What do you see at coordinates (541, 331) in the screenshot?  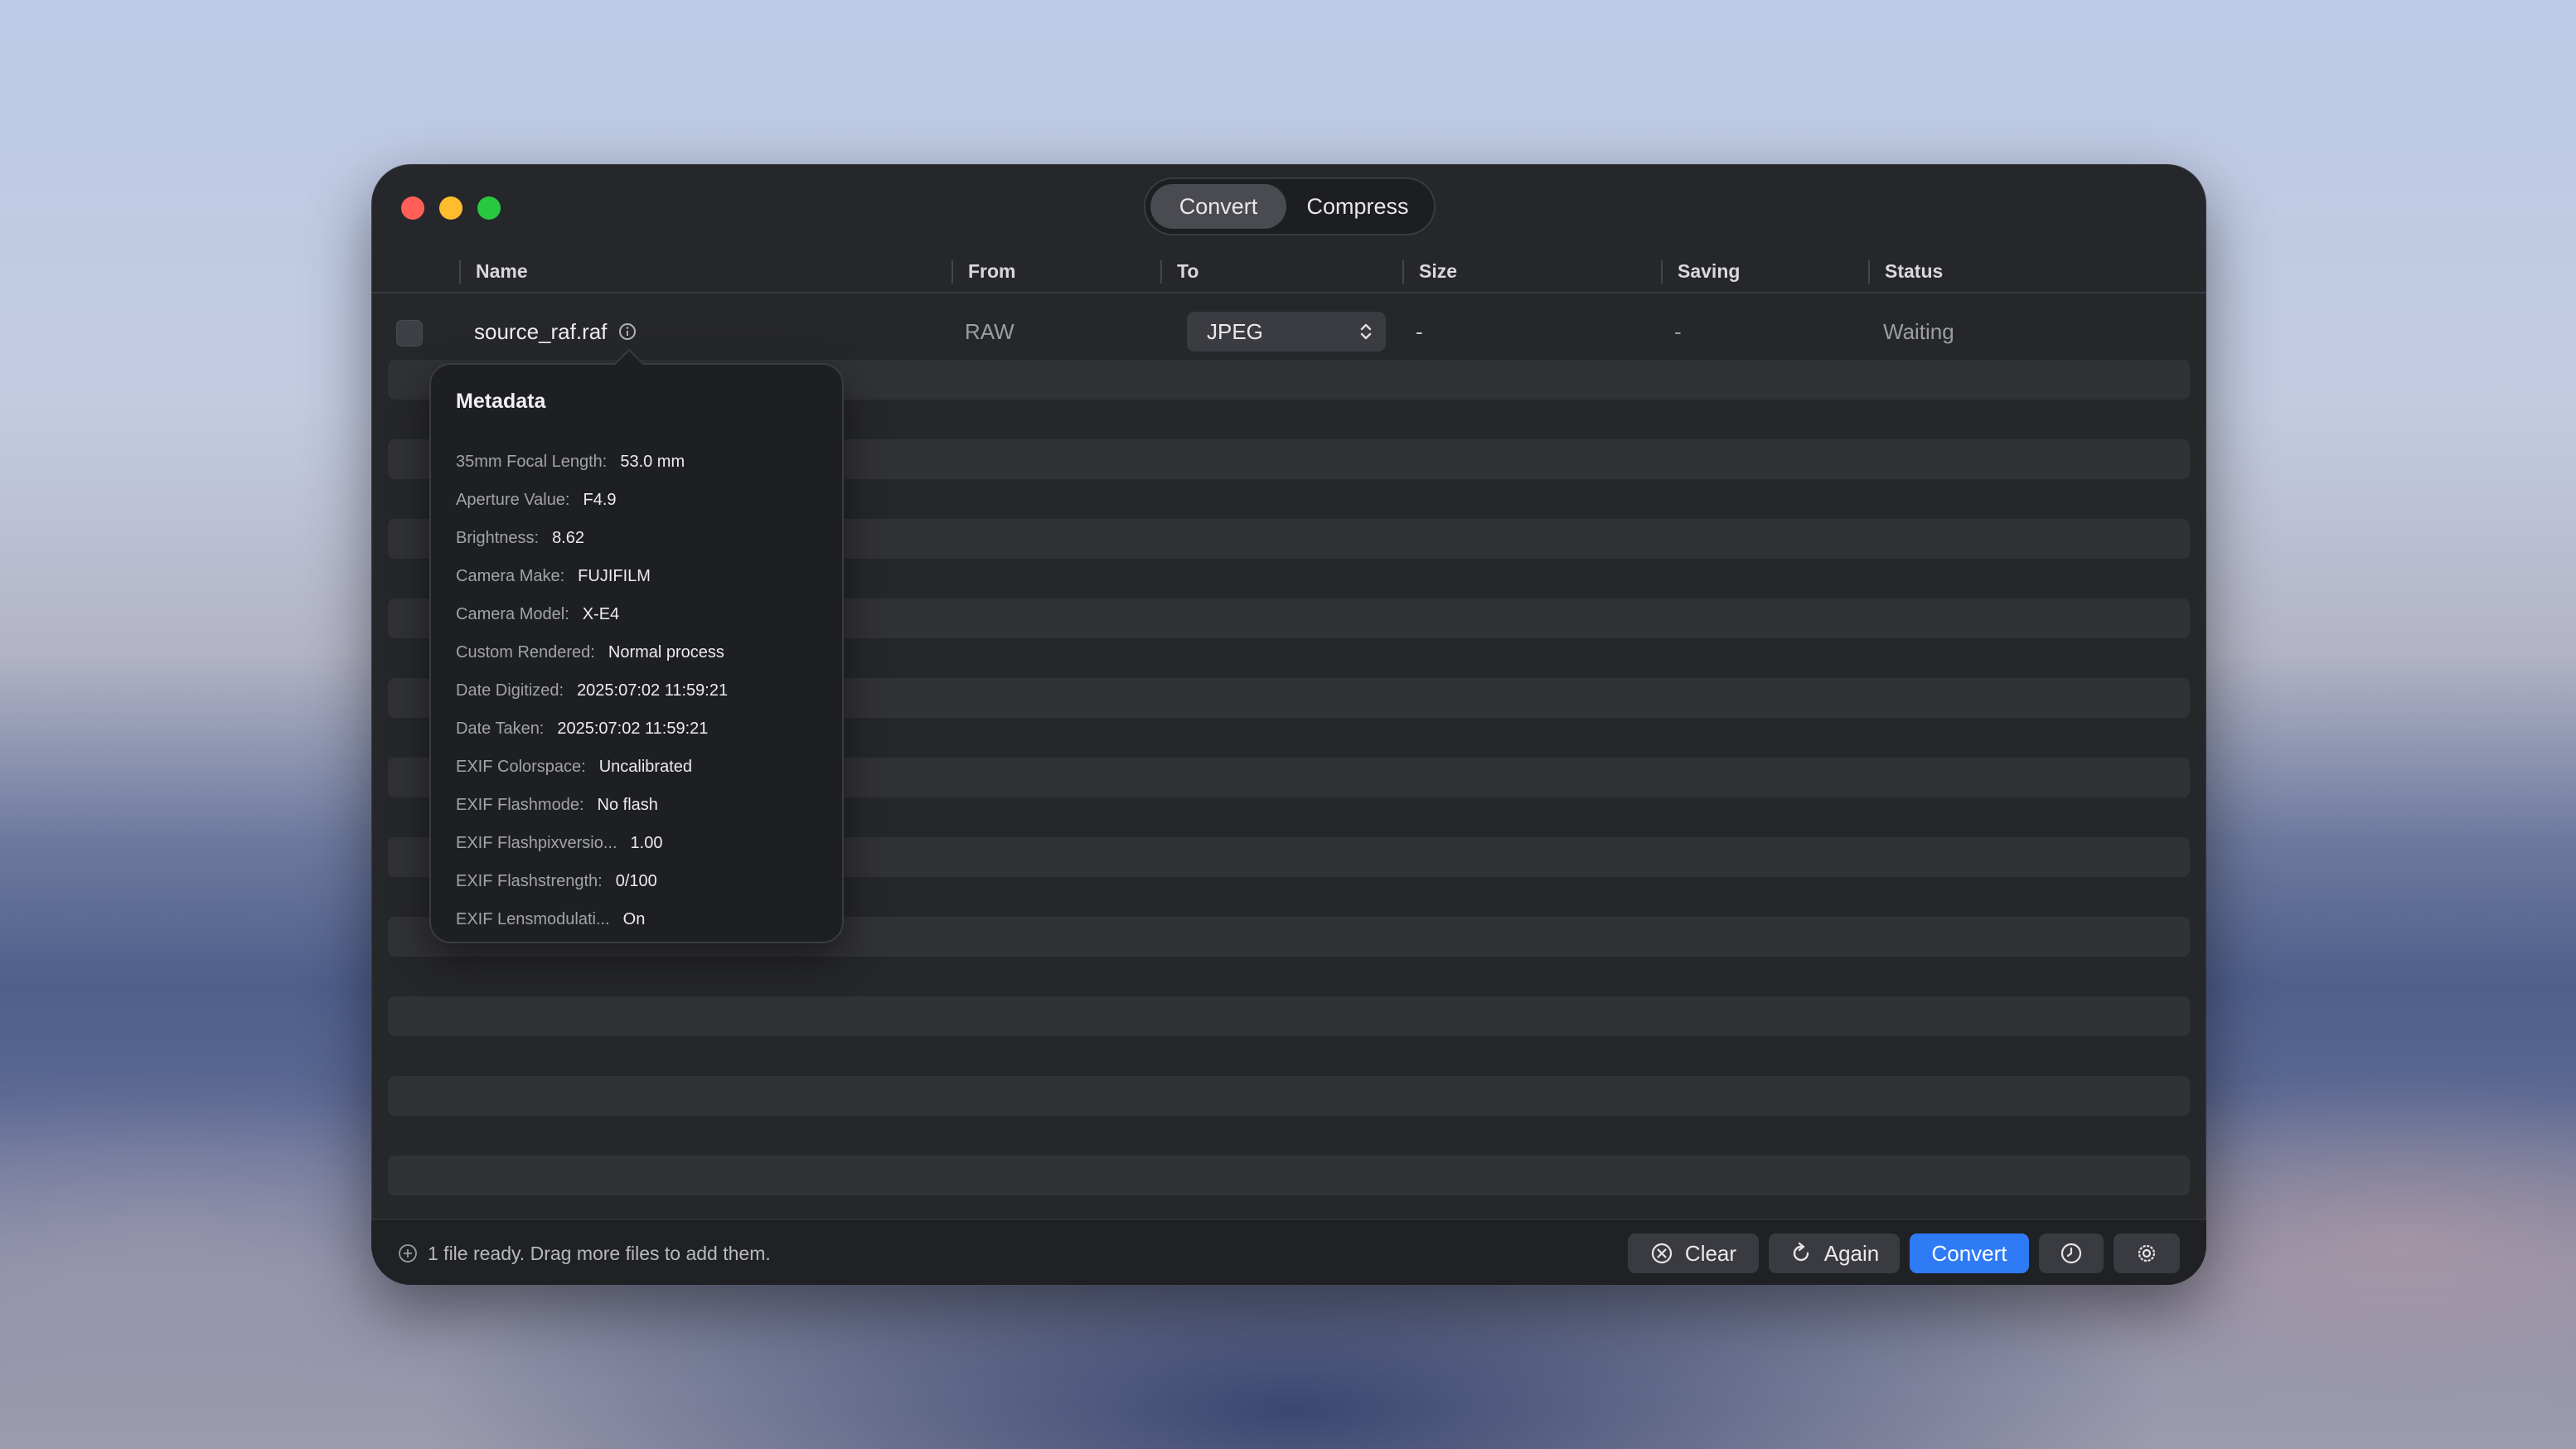 I see `file-name: source_raf.raf` at bounding box center [541, 331].